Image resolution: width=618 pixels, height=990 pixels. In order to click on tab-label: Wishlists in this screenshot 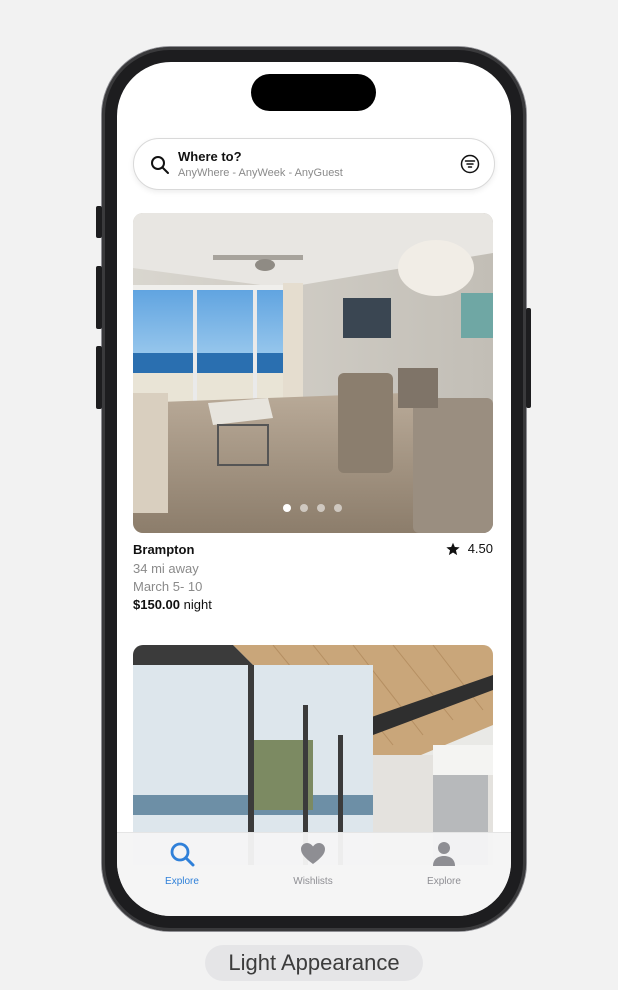, I will do `click(313, 881)`.